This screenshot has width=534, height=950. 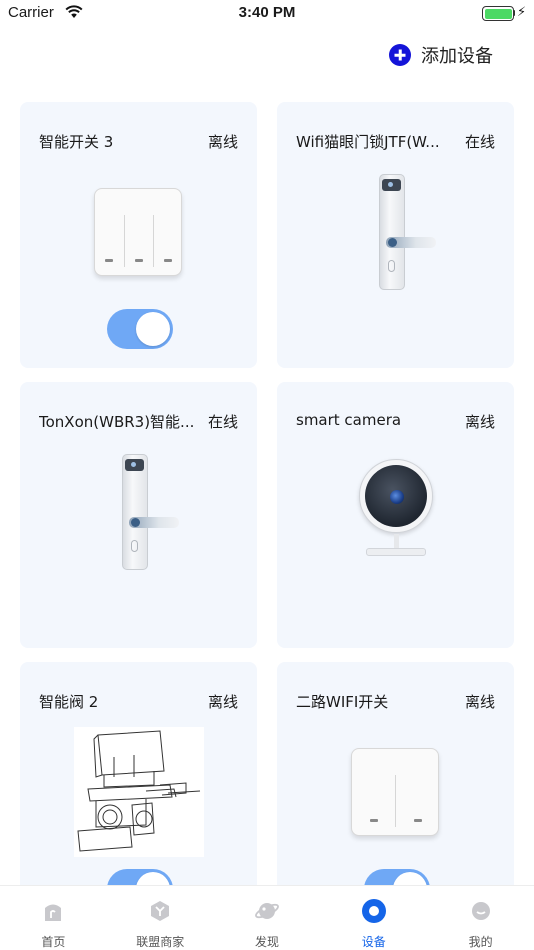 I want to click on add-device-label: 添加设备, so click(x=457, y=56).